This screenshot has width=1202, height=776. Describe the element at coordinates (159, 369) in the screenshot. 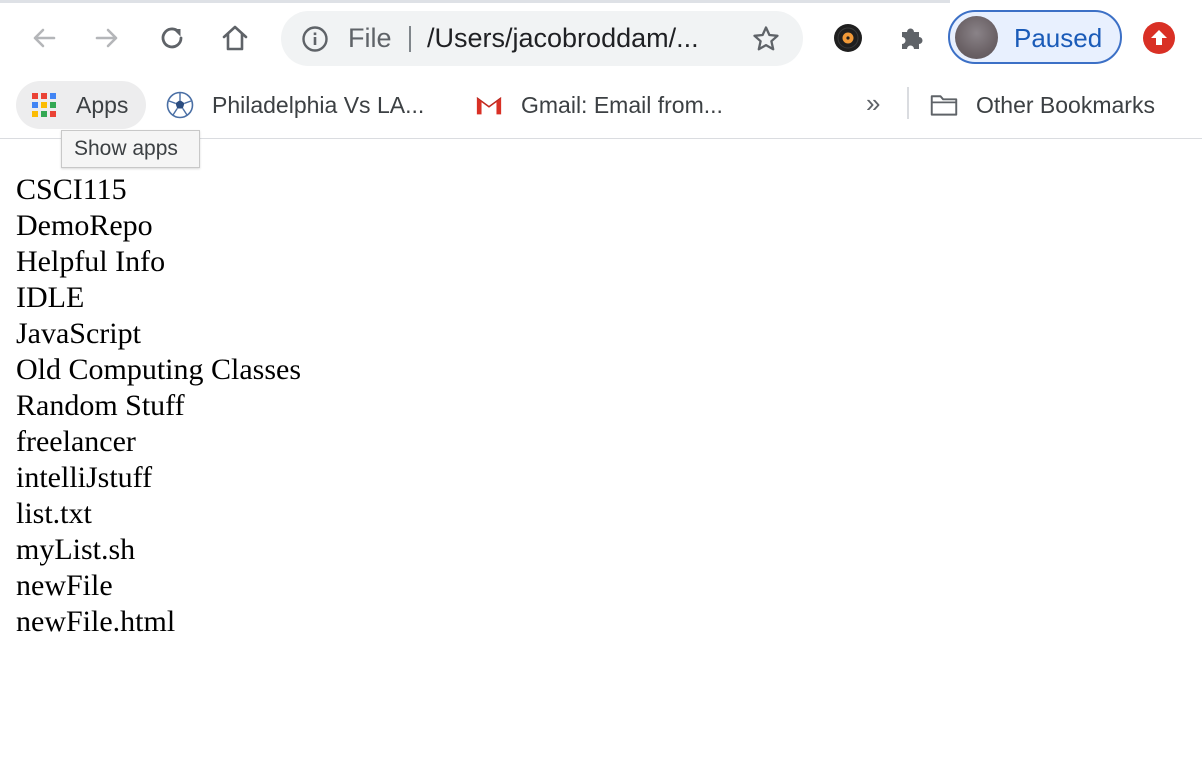

I see `list-item: Old Computing Classes` at that location.